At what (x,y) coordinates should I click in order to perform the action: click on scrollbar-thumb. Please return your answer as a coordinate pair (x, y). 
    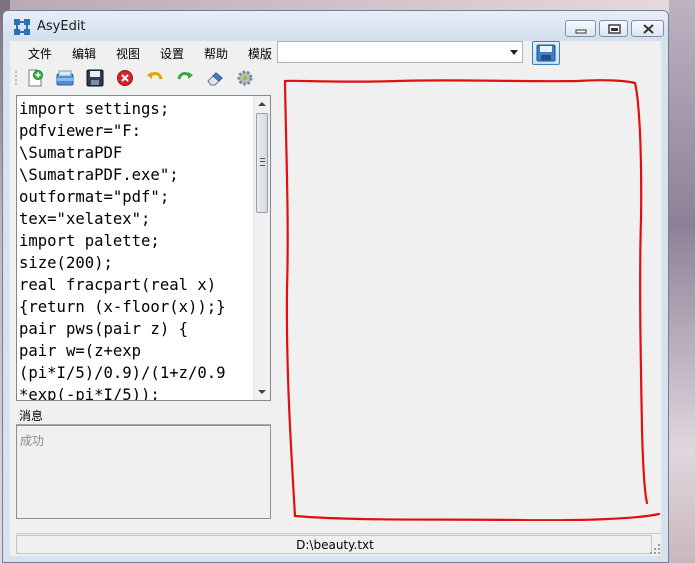
    Looking at the image, I should click on (262, 163).